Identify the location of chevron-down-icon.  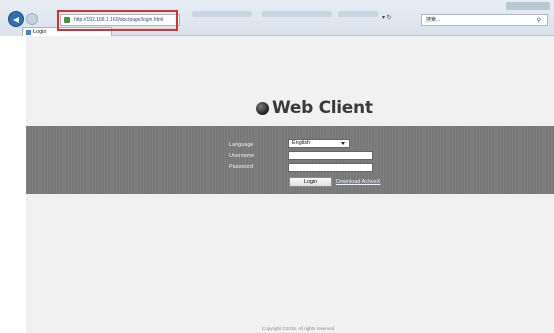
(343, 143).